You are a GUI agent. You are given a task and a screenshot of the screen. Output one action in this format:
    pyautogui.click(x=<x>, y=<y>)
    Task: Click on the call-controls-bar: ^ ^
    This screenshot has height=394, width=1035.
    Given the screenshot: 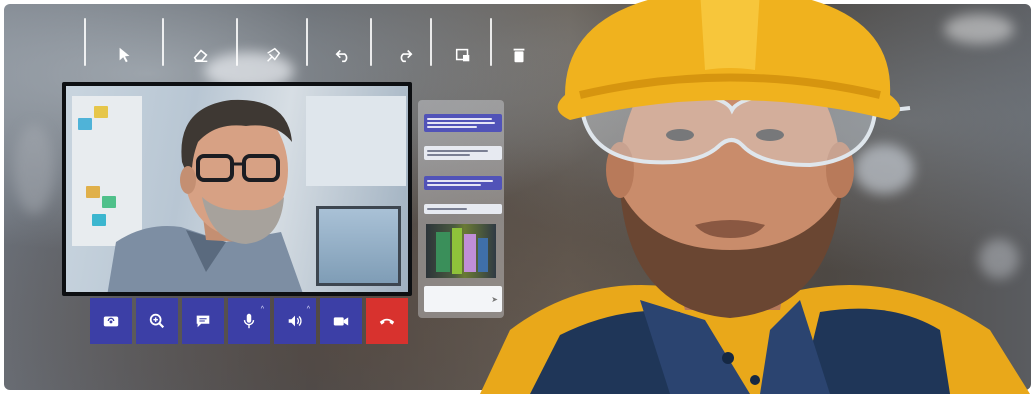 What is the action you would take?
    pyautogui.click(x=249, y=322)
    